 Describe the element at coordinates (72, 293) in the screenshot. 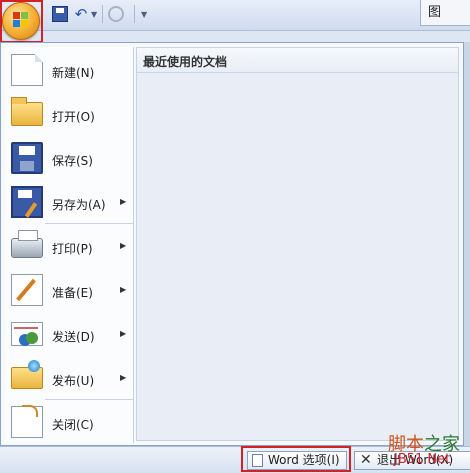

I see `menu-item-label: 准备(E)` at that location.